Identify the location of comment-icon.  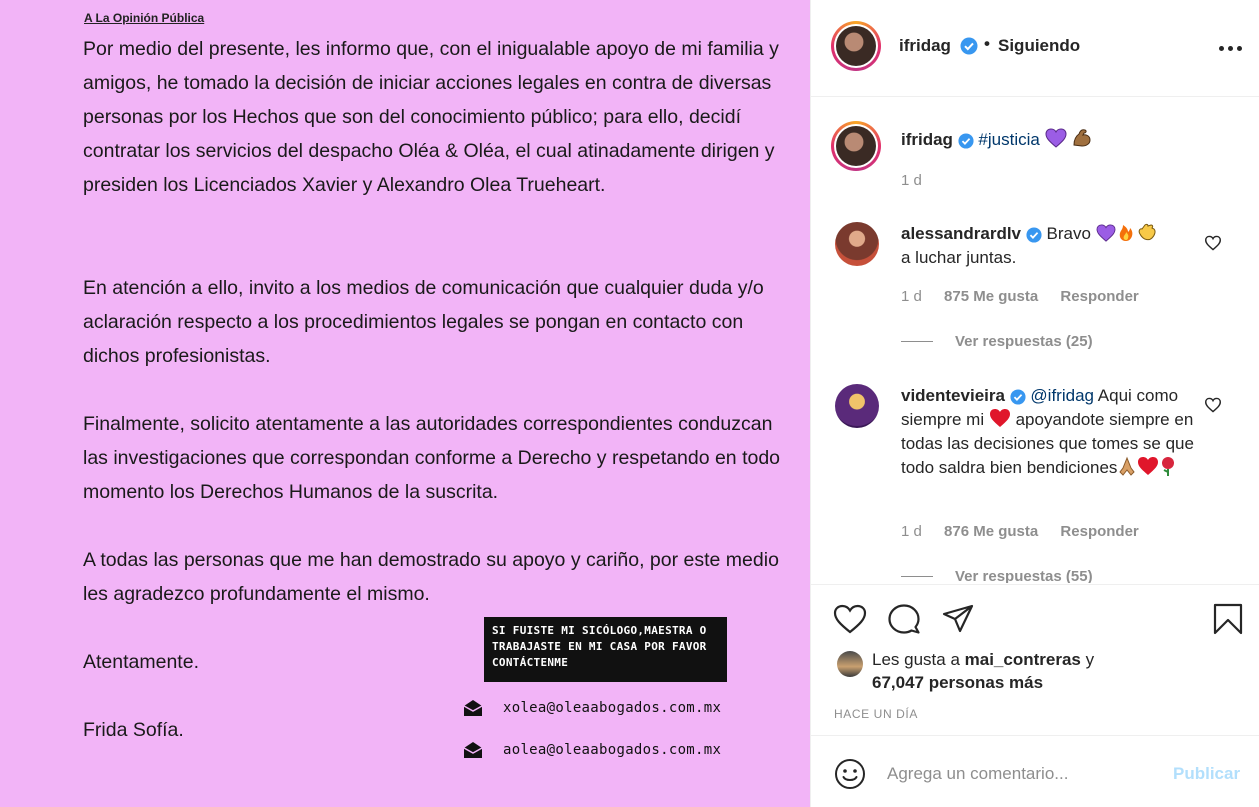
(904, 619).